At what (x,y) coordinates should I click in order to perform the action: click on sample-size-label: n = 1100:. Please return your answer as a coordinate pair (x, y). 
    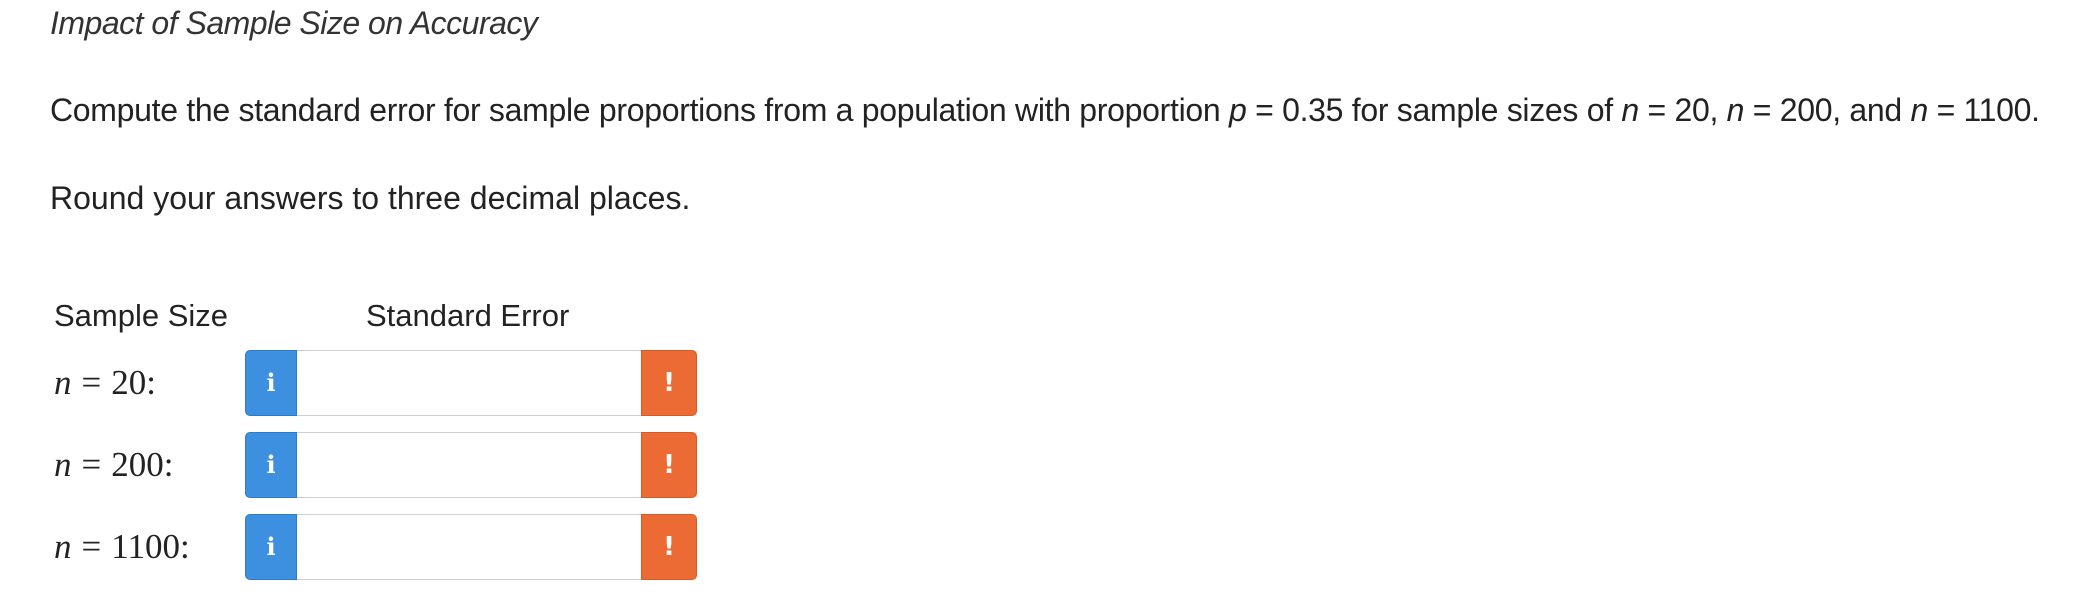
    Looking at the image, I should click on (122, 547).